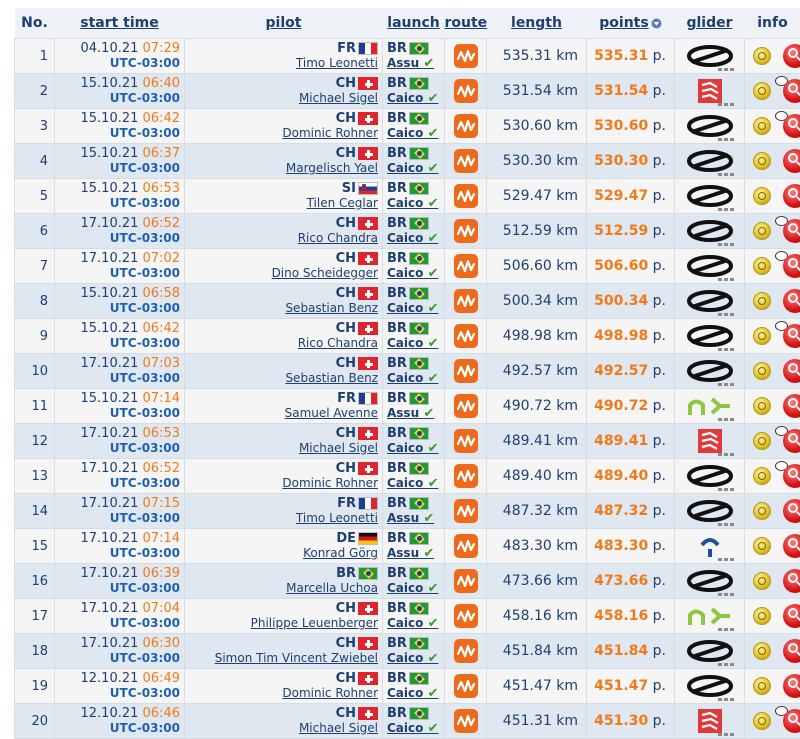 Image resolution: width=800 pixels, height=739 pixels. What do you see at coordinates (283, 623) in the screenshot?
I see `pilot-name-link: Philippe Leuenberger` at bounding box center [283, 623].